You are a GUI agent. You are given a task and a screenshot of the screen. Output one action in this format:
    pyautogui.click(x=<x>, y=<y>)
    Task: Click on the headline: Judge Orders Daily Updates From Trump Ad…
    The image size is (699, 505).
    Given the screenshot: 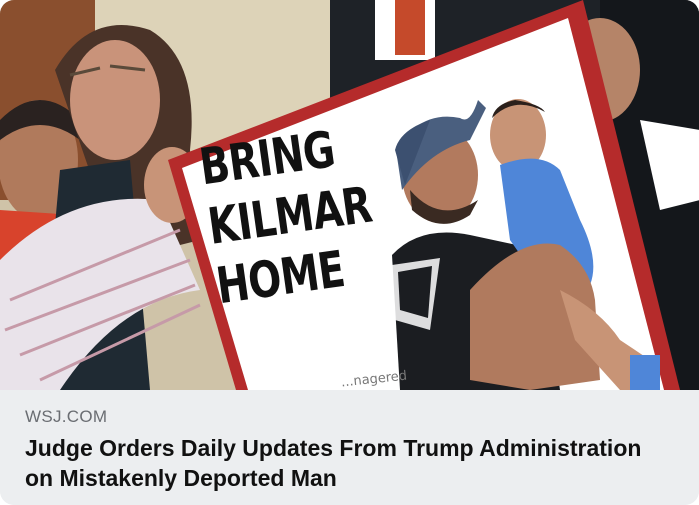 What is the action you would take?
    pyautogui.click(x=350, y=463)
    